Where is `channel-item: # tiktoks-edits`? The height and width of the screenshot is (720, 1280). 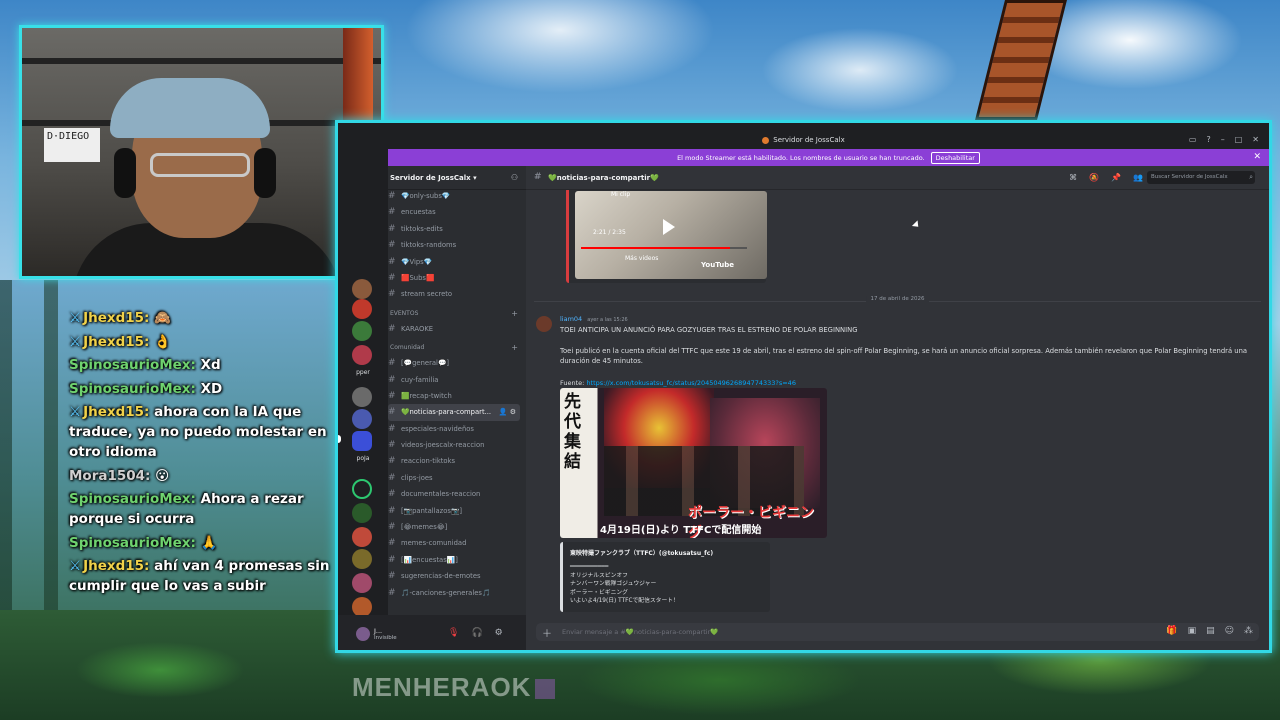 channel-item: # tiktoks-edits is located at coordinates (457, 229).